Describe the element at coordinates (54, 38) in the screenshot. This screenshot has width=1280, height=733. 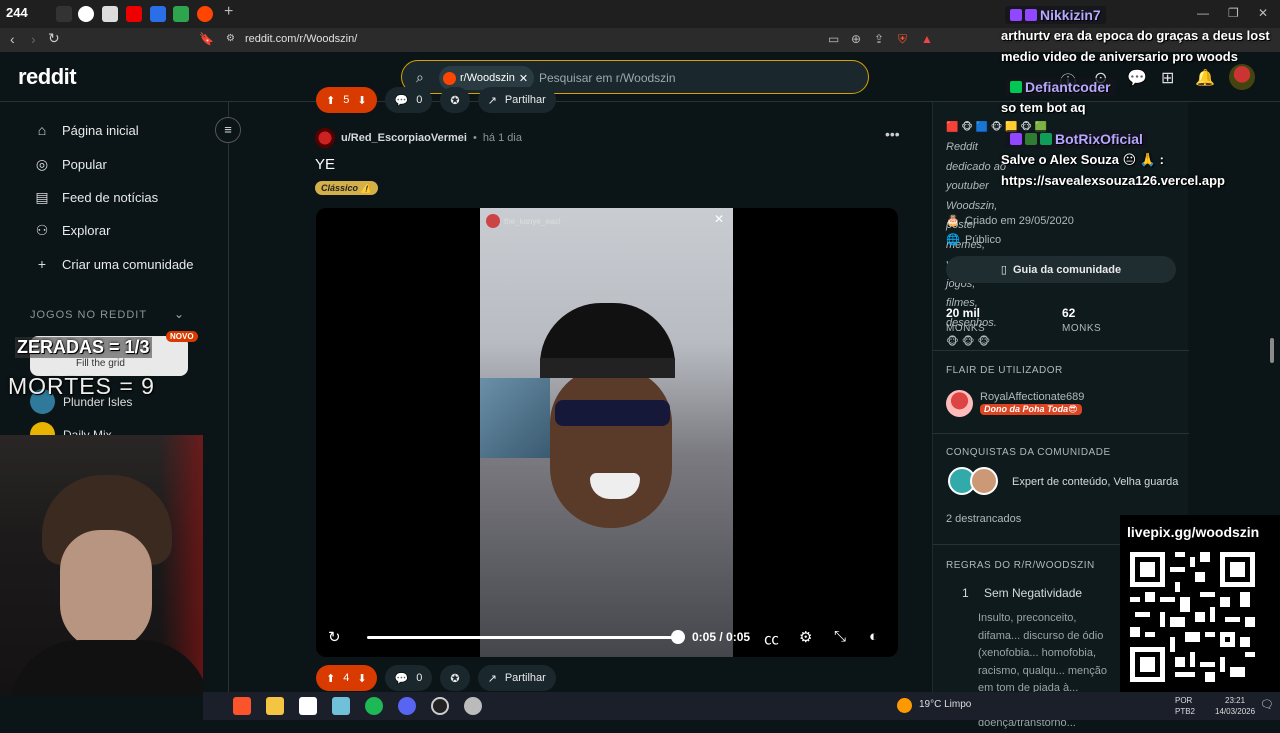
I see `reload-icon: ↻` at that location.